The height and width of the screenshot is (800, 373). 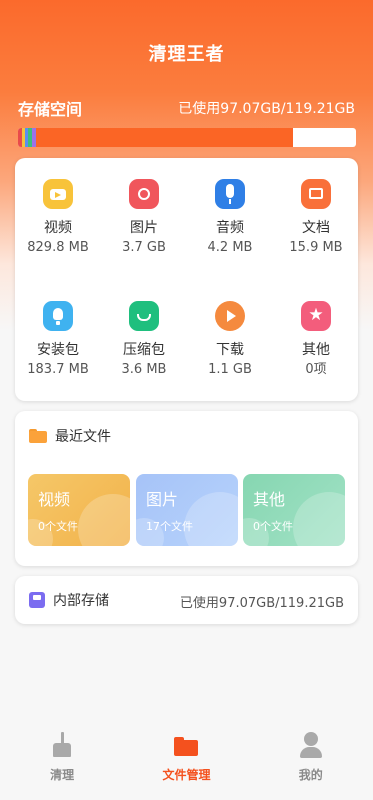 I want to click on category-size: 4.2 MB, so click(x=230, y=247).